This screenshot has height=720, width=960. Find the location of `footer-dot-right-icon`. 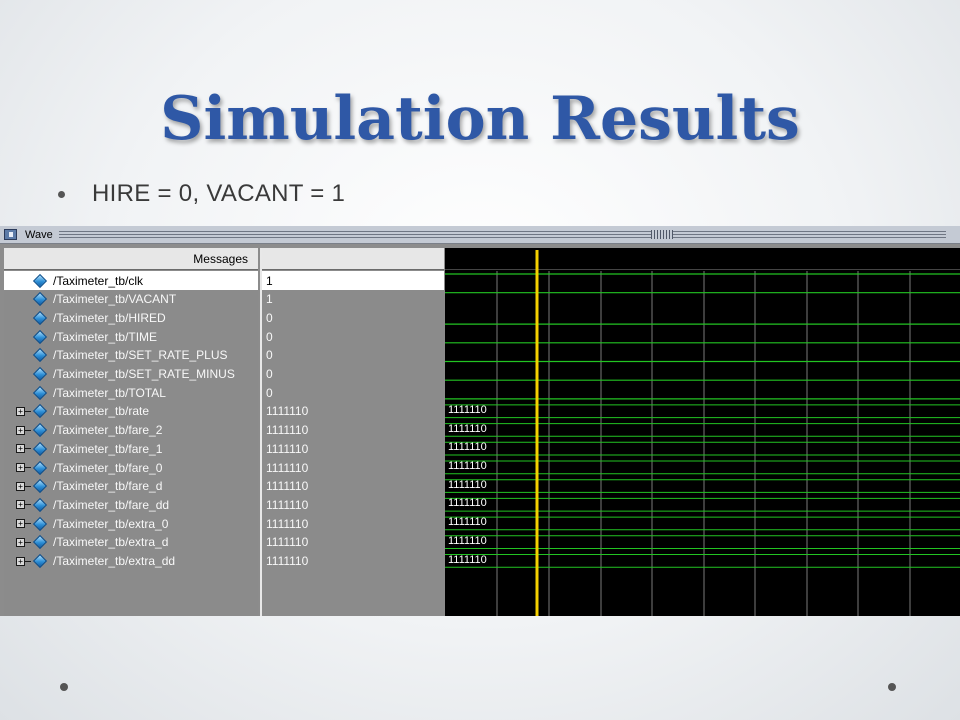

footer-dot-right-icon is located at coordinates (892, 687).